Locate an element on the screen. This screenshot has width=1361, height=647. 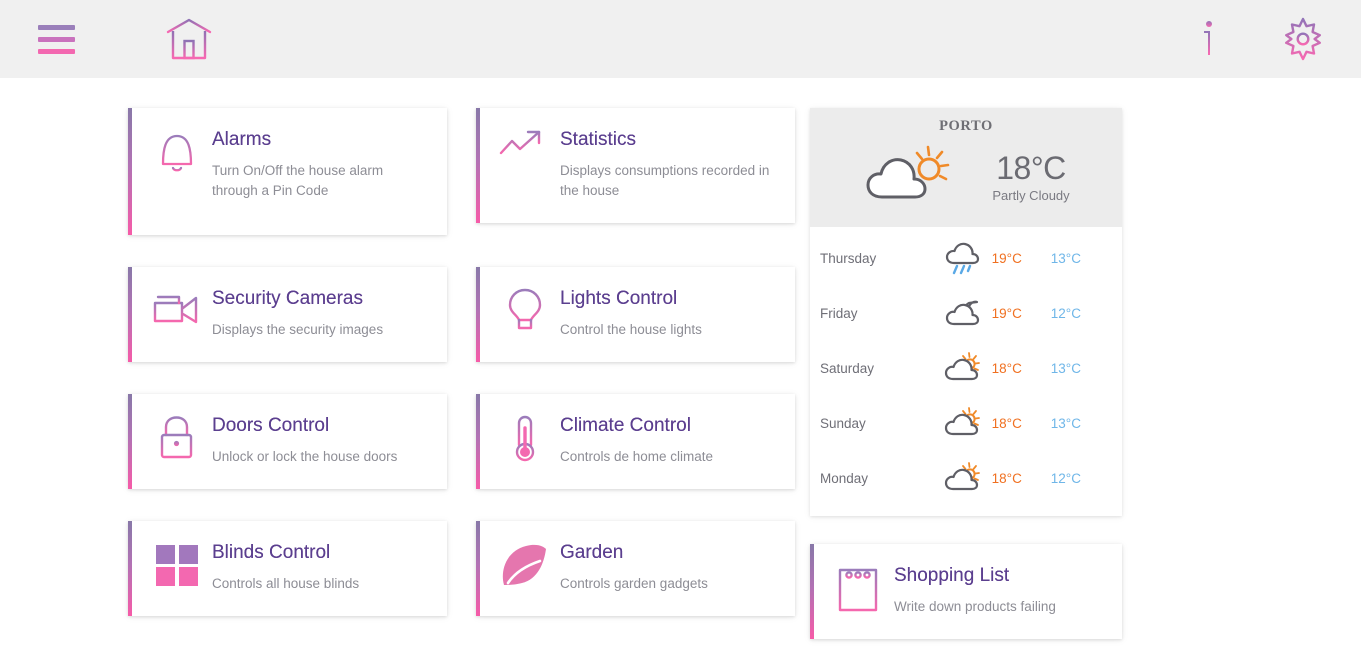
card-title: Garden is located at coordinates (634, 553).